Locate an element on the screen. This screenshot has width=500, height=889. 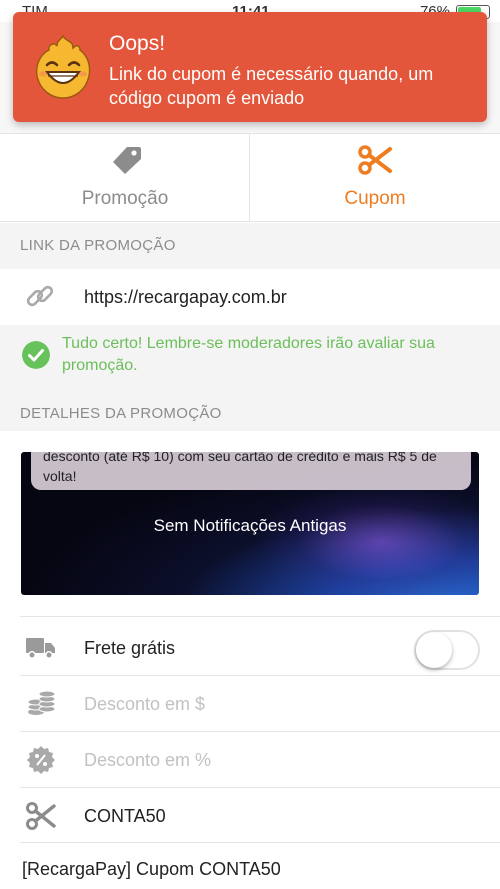
no-old-notifications-label: Sem Notificações Antigas is located at coordinates (250, 525).